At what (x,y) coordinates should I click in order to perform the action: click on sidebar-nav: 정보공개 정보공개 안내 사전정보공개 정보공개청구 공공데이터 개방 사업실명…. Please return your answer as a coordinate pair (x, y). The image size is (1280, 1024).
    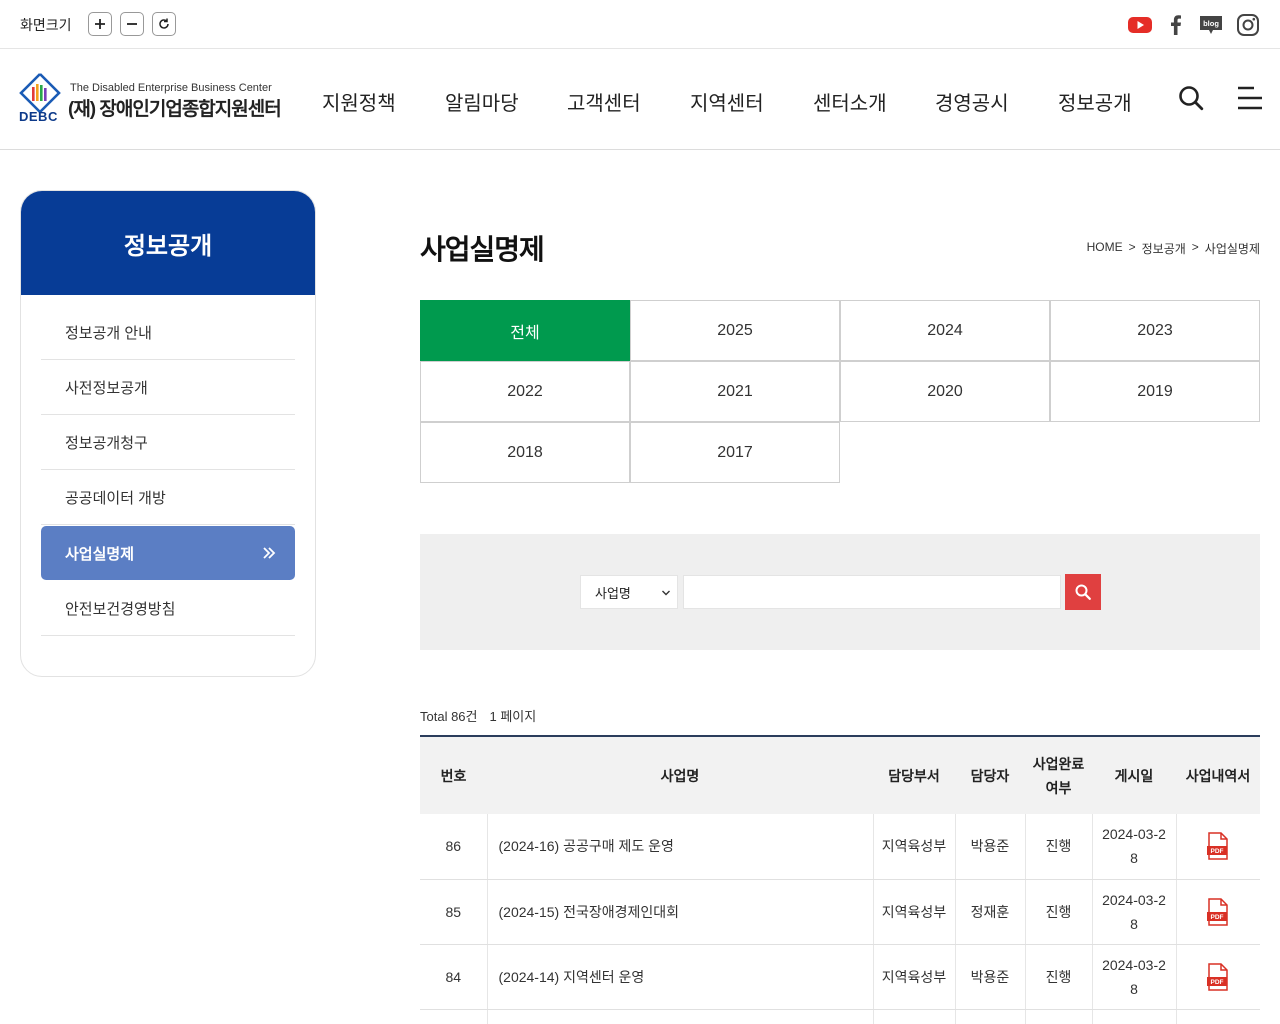
    Looking at the image, I should click on (168, 433).